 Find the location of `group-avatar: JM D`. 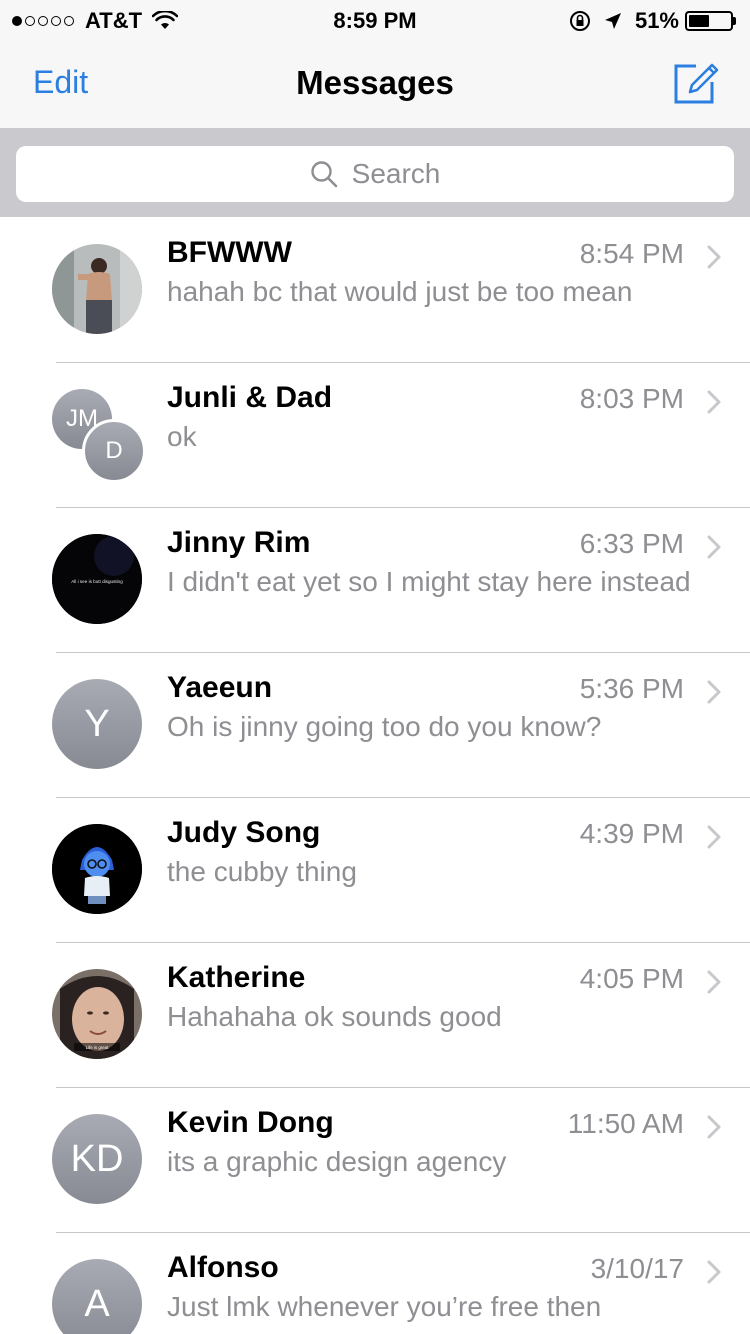

group-avatar: JM D is located at coordinates (99, 436).